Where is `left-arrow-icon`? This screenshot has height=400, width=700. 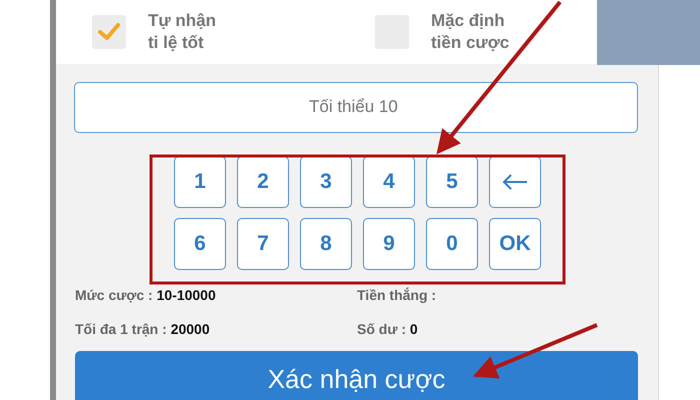 left-arrow-icon is located at coordinates (515, 181).